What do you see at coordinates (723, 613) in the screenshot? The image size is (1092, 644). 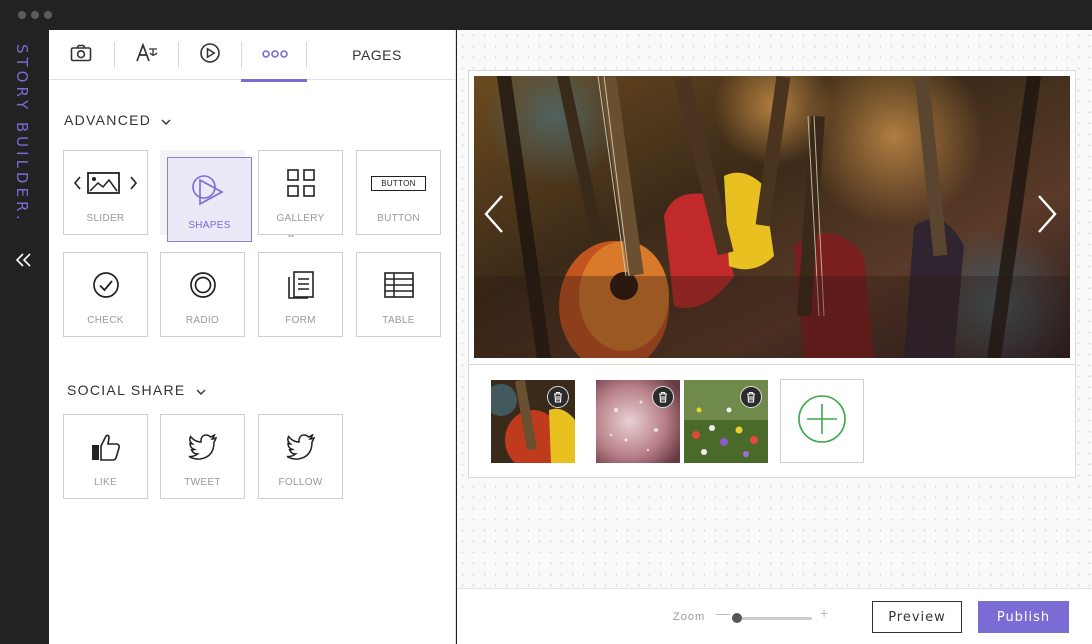 I see `zoom-out-button: —` at bounding box center [723, 613].